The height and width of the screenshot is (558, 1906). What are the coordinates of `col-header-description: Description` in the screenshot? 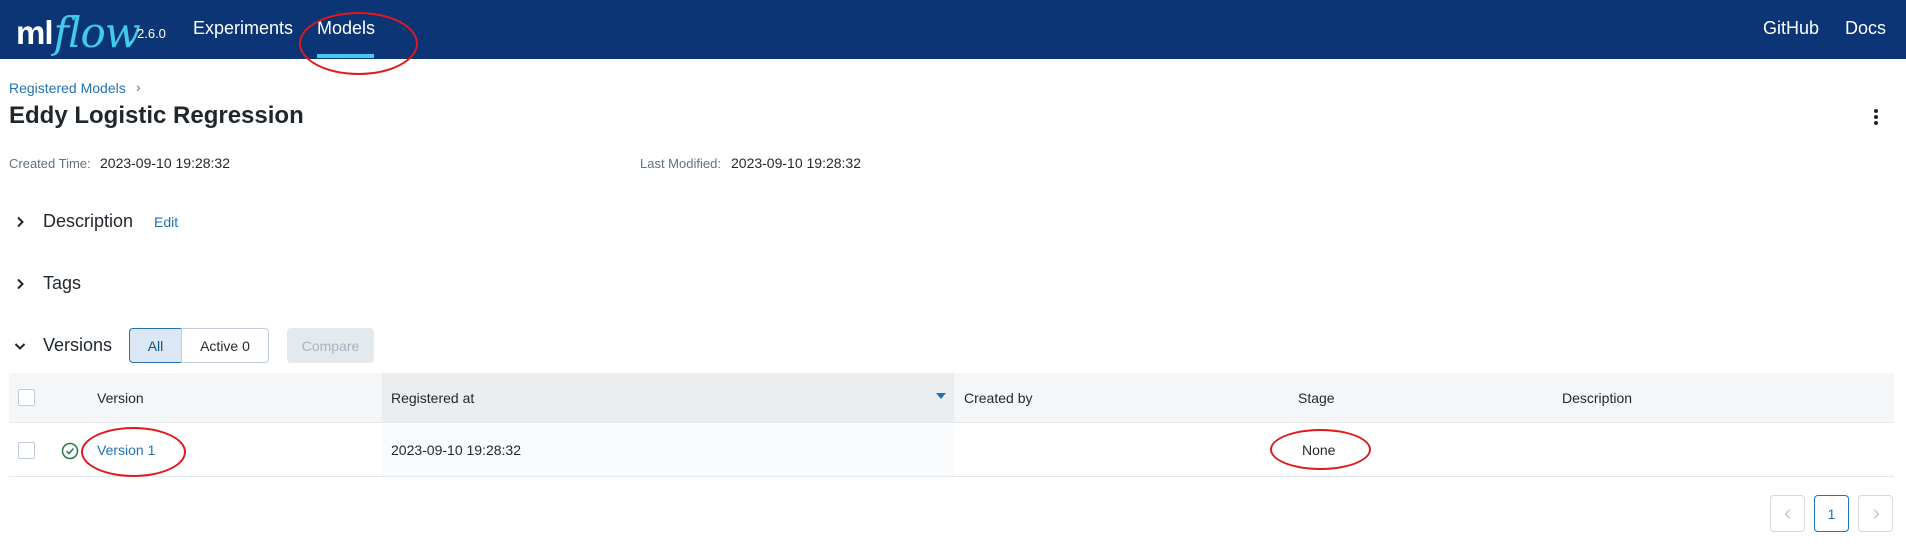 It's located at (1597, 398).